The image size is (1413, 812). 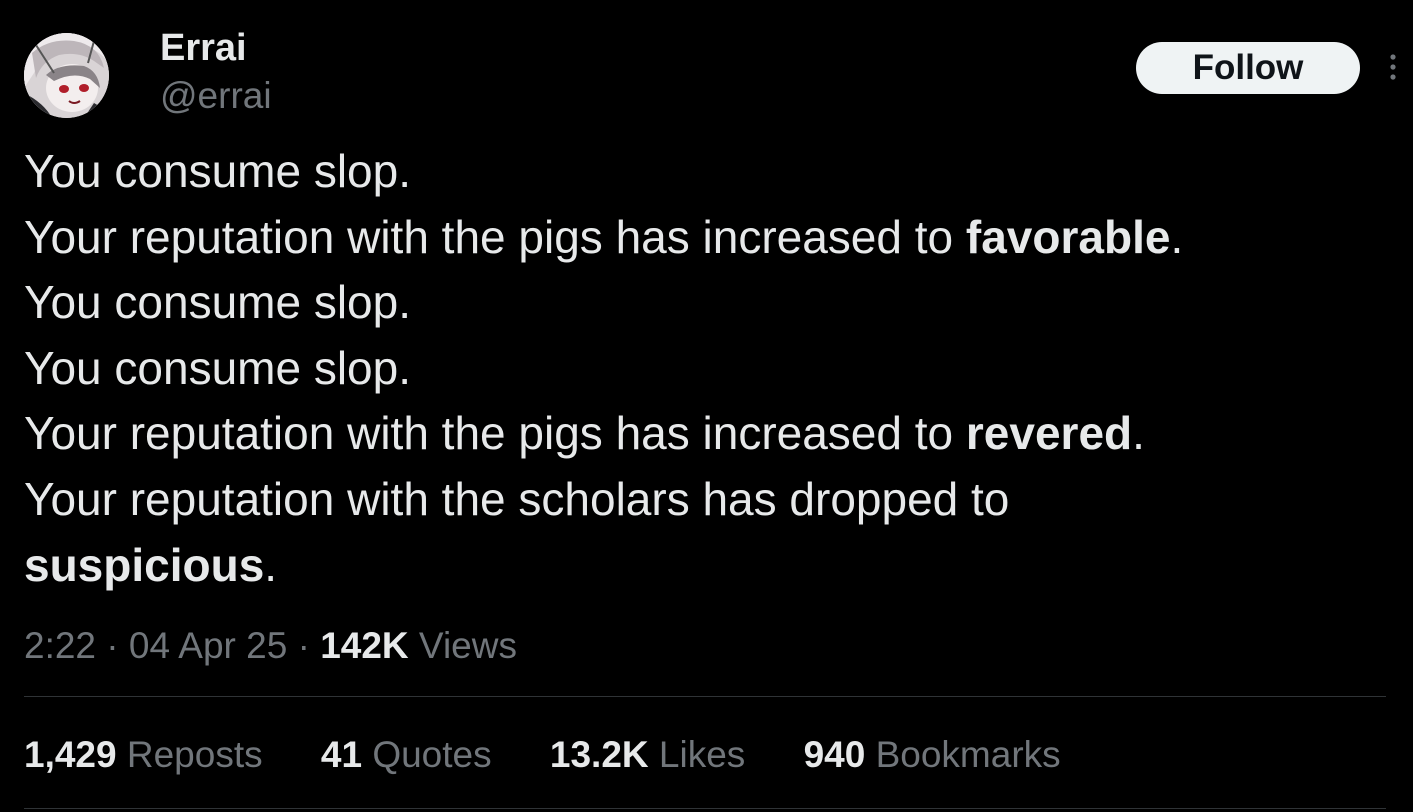 I want to click on quotes-stat: 41 Quotes, so click(x=406, y=755).